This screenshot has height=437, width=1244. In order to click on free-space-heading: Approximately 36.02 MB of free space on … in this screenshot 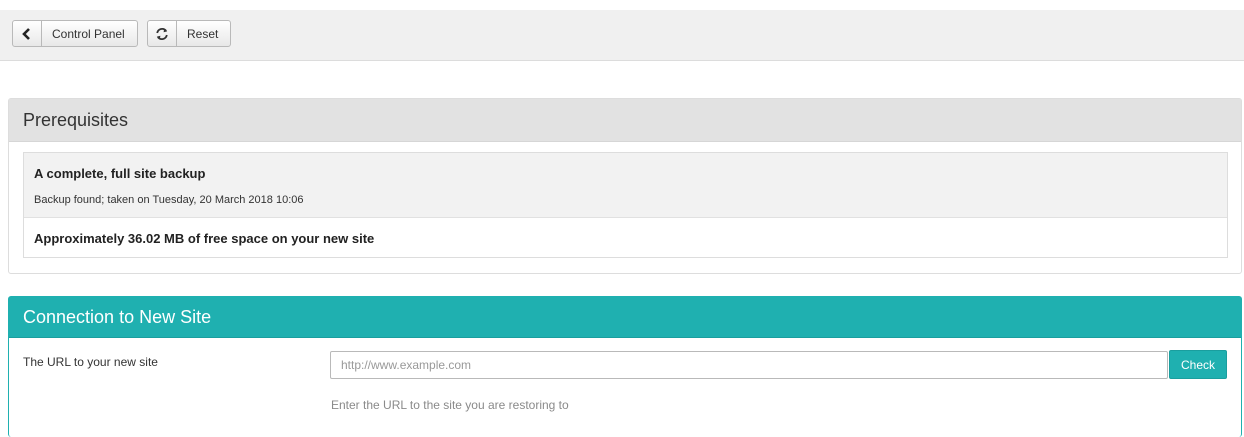, I will do `click(204, 238)`.